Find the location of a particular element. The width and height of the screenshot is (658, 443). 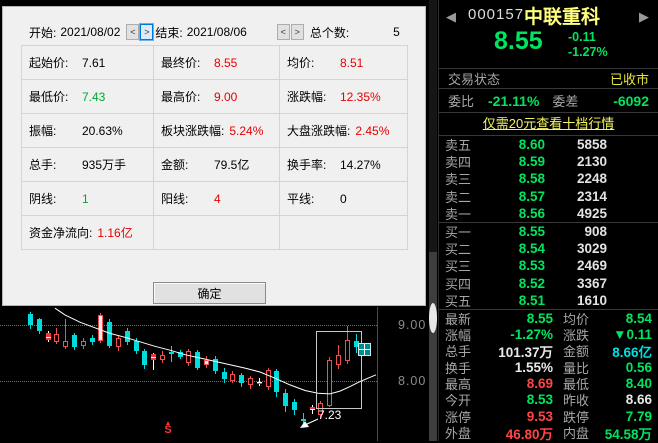

end-date-prev-button: < is located at coordinates (283, 32).